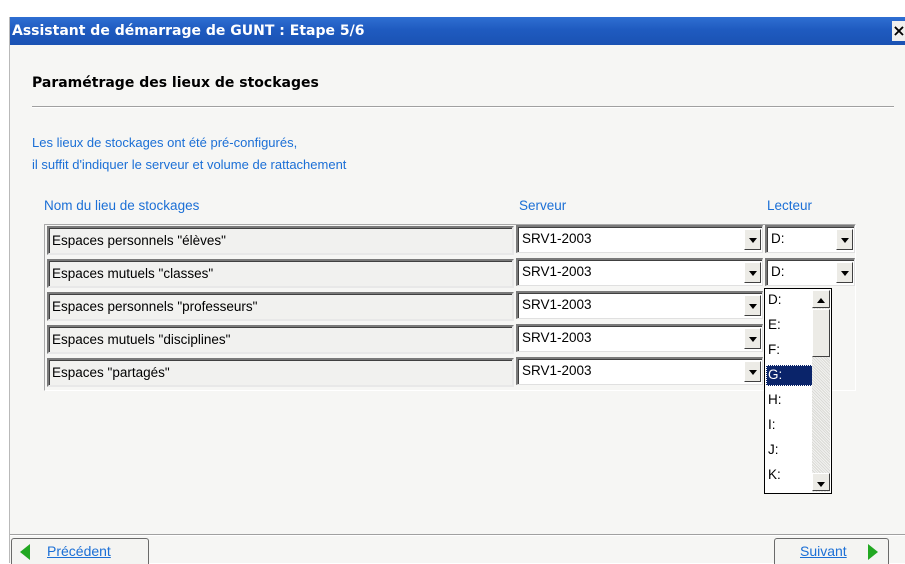 The image size is (905, 564). Describe the element at coordinates (790, 205) in the screenshot. I see `column-header-drive: Lecteur` at that location.